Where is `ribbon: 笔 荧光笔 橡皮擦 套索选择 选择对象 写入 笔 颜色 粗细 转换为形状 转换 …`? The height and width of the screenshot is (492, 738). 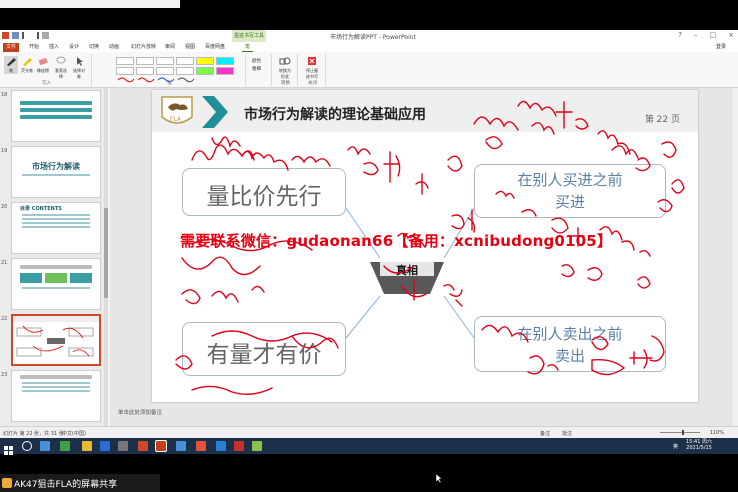
ribbon: 笔 荧光笔 橡皮擦 套索选择 选择对象 写入 笔 颜色 粗细 转换为形状 转换 … is located at coordinates (369, 70).